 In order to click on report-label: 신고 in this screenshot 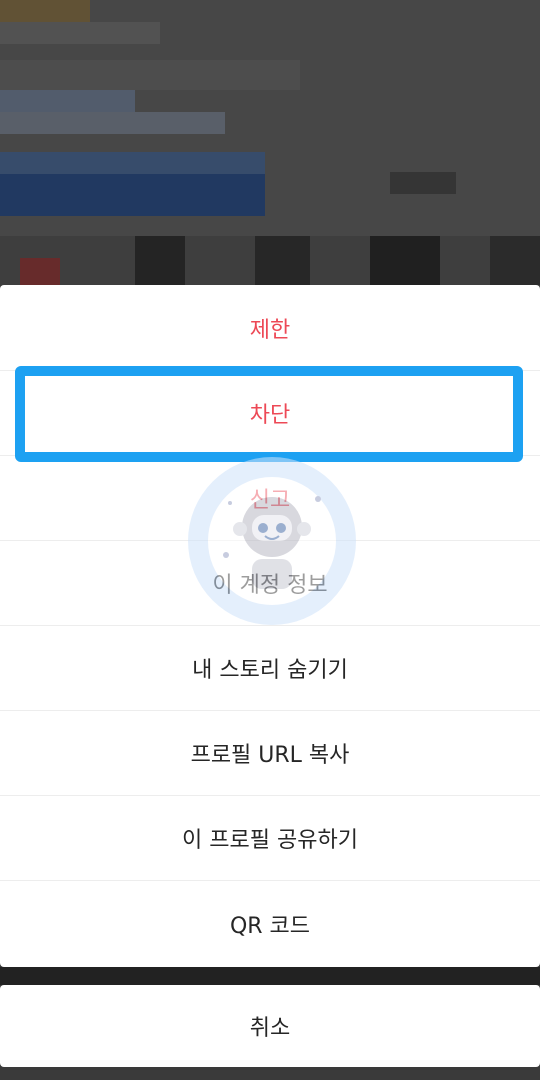, I will do `click(270, 500)`.